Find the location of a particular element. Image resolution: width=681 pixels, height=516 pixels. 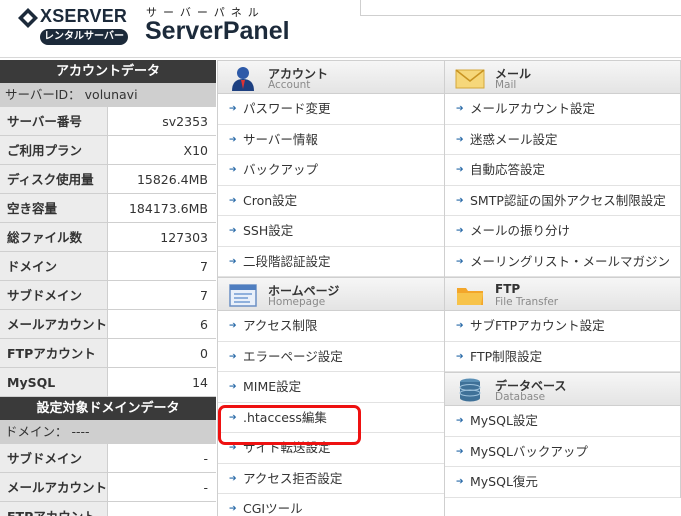

menu-label: MySQLバックアップ is located at coordinates (529, 451).